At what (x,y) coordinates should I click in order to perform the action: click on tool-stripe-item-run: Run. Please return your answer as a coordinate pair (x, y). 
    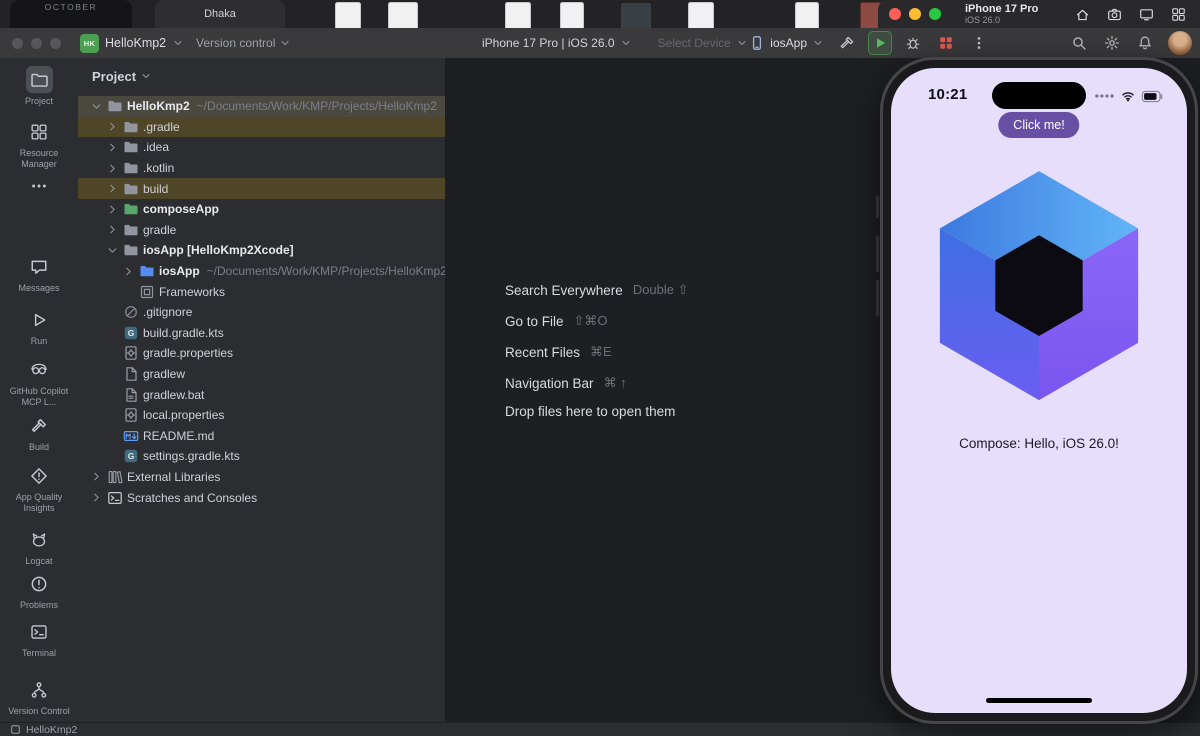
    Looking at the image, I should click on (39, 326).